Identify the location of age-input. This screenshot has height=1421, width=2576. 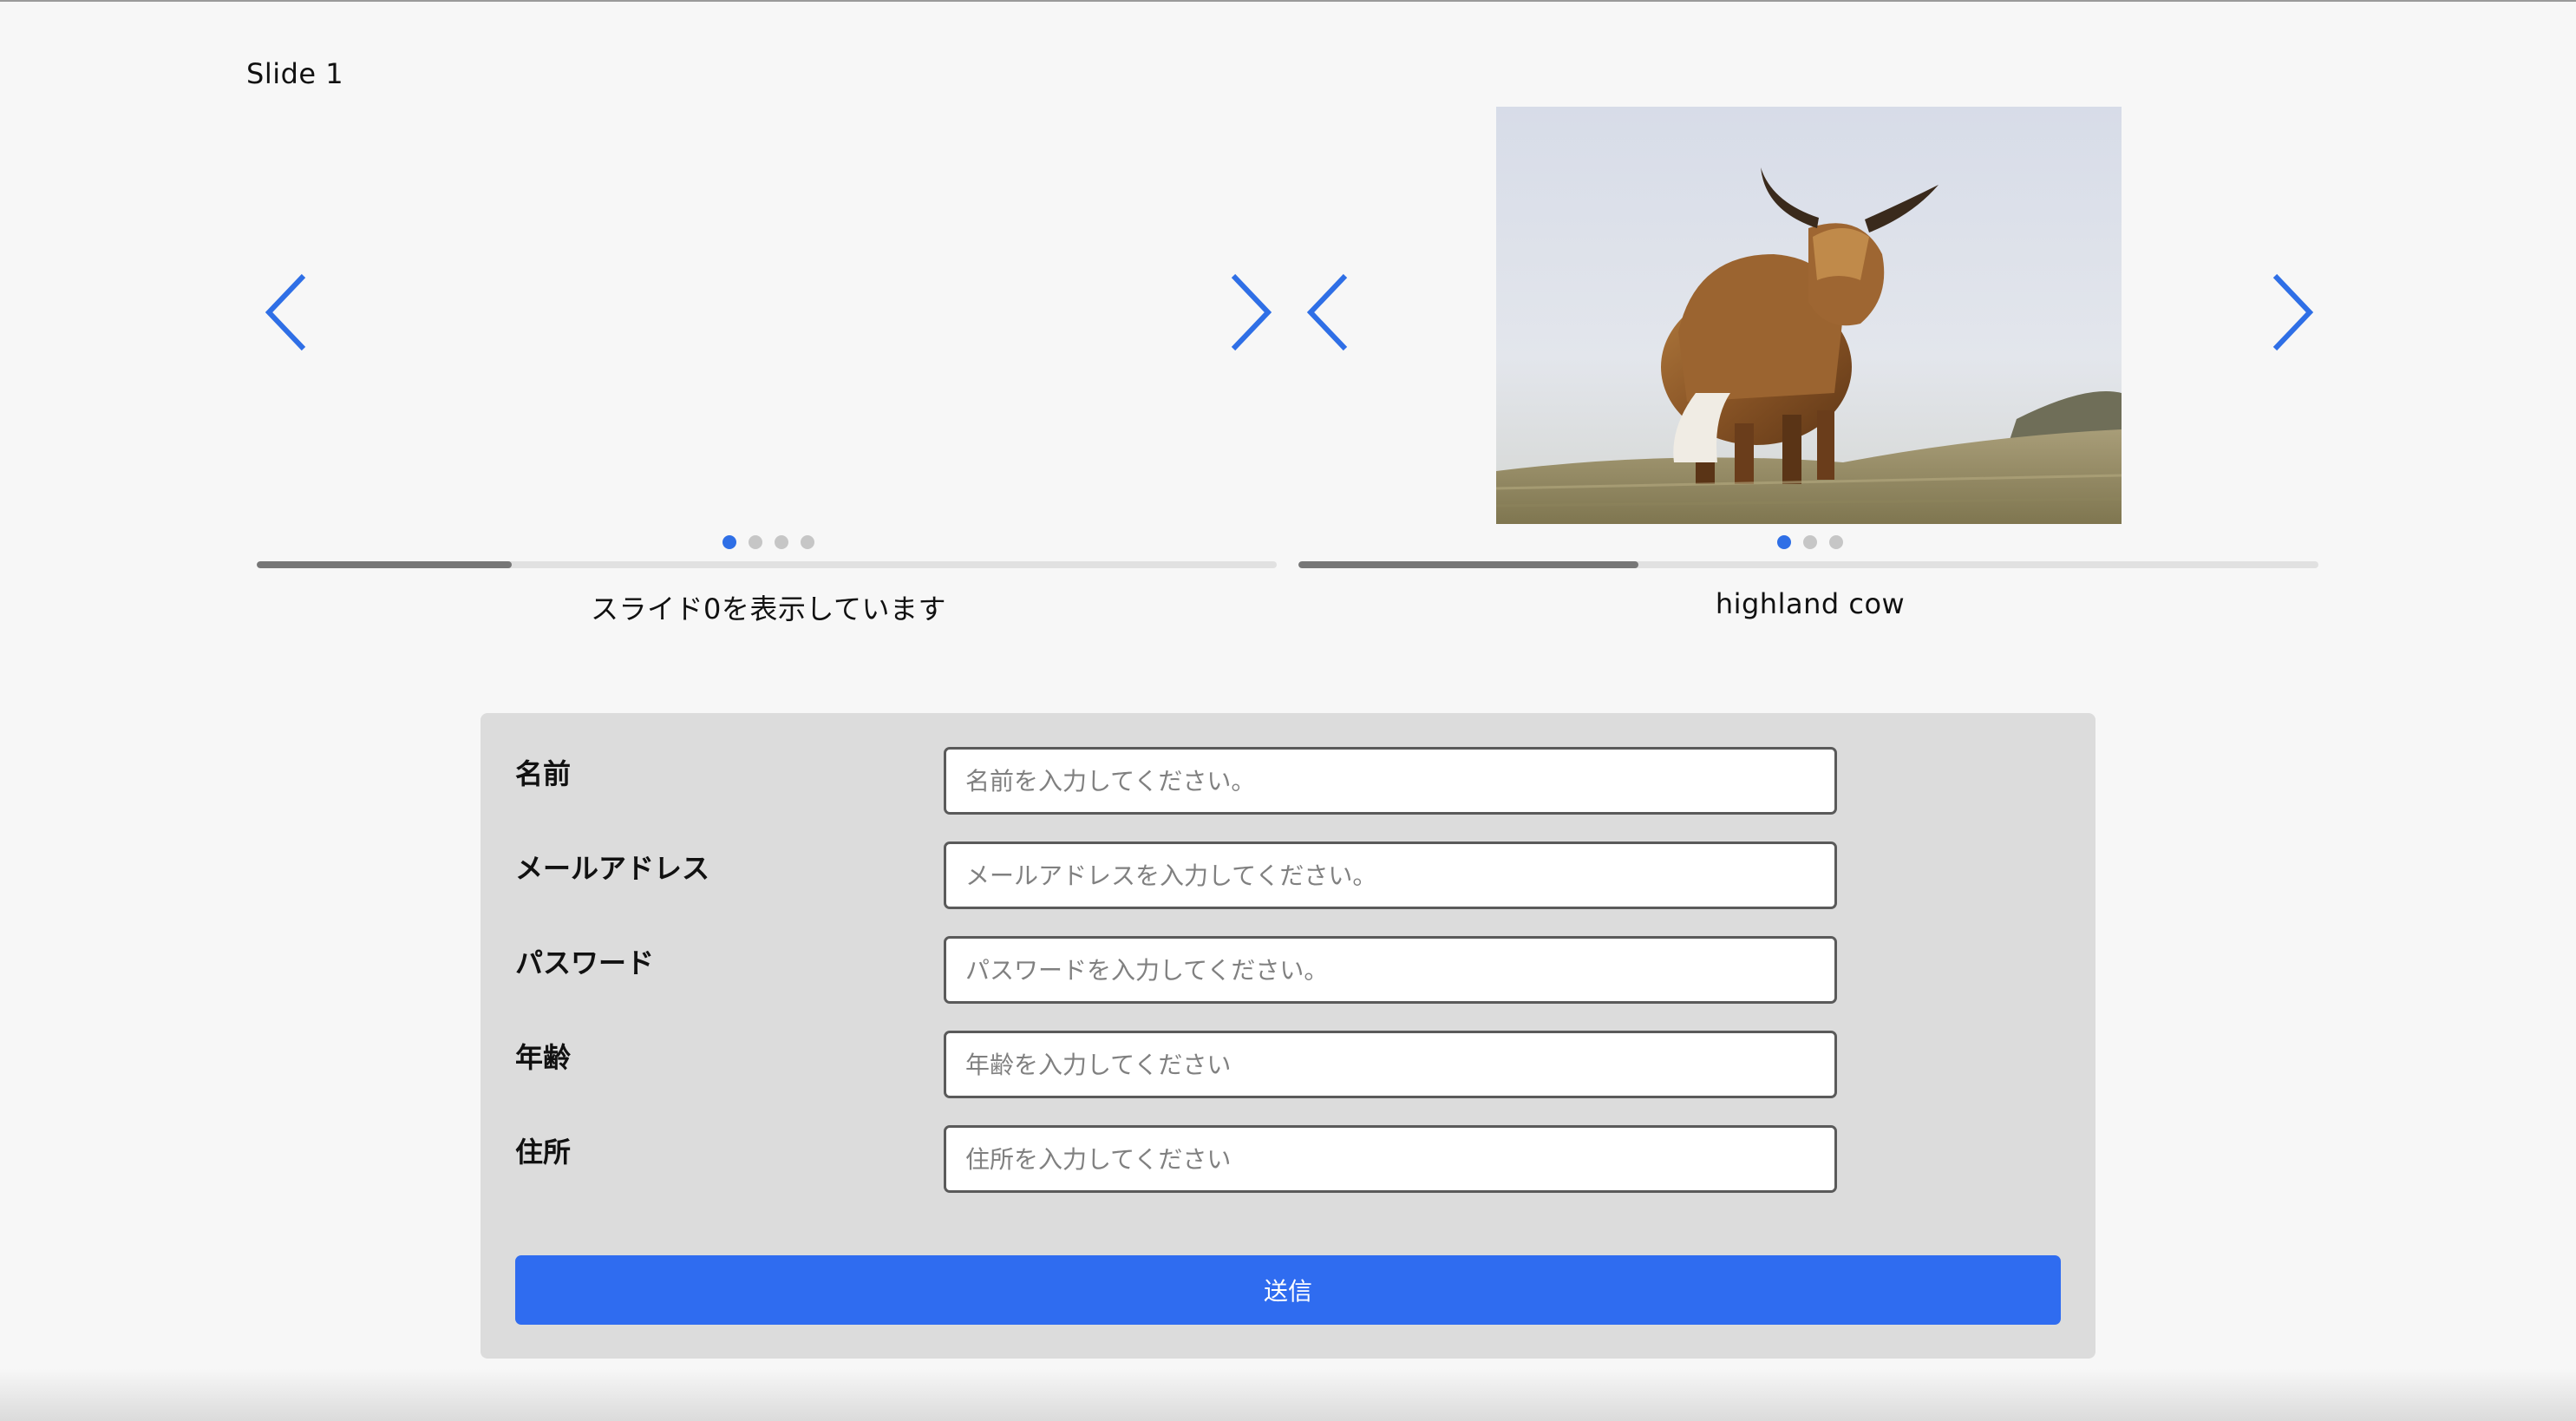
(1390, 1064).